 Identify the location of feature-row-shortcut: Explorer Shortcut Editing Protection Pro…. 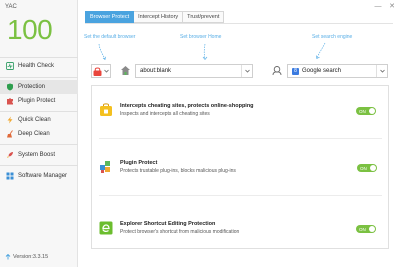
(241, 233).